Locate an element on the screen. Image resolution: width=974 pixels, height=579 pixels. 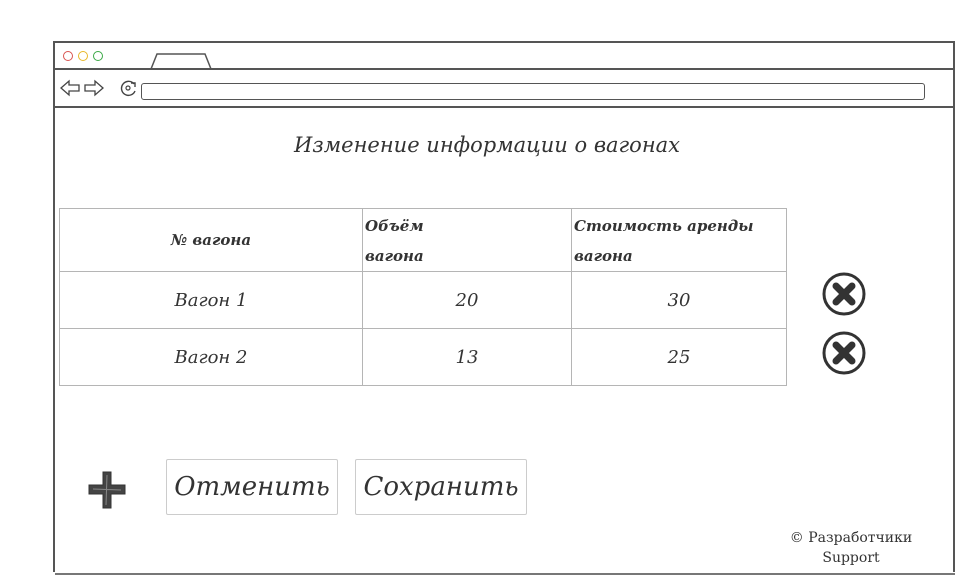
cancel-button: Отменить is located at coordinates (252, 487).